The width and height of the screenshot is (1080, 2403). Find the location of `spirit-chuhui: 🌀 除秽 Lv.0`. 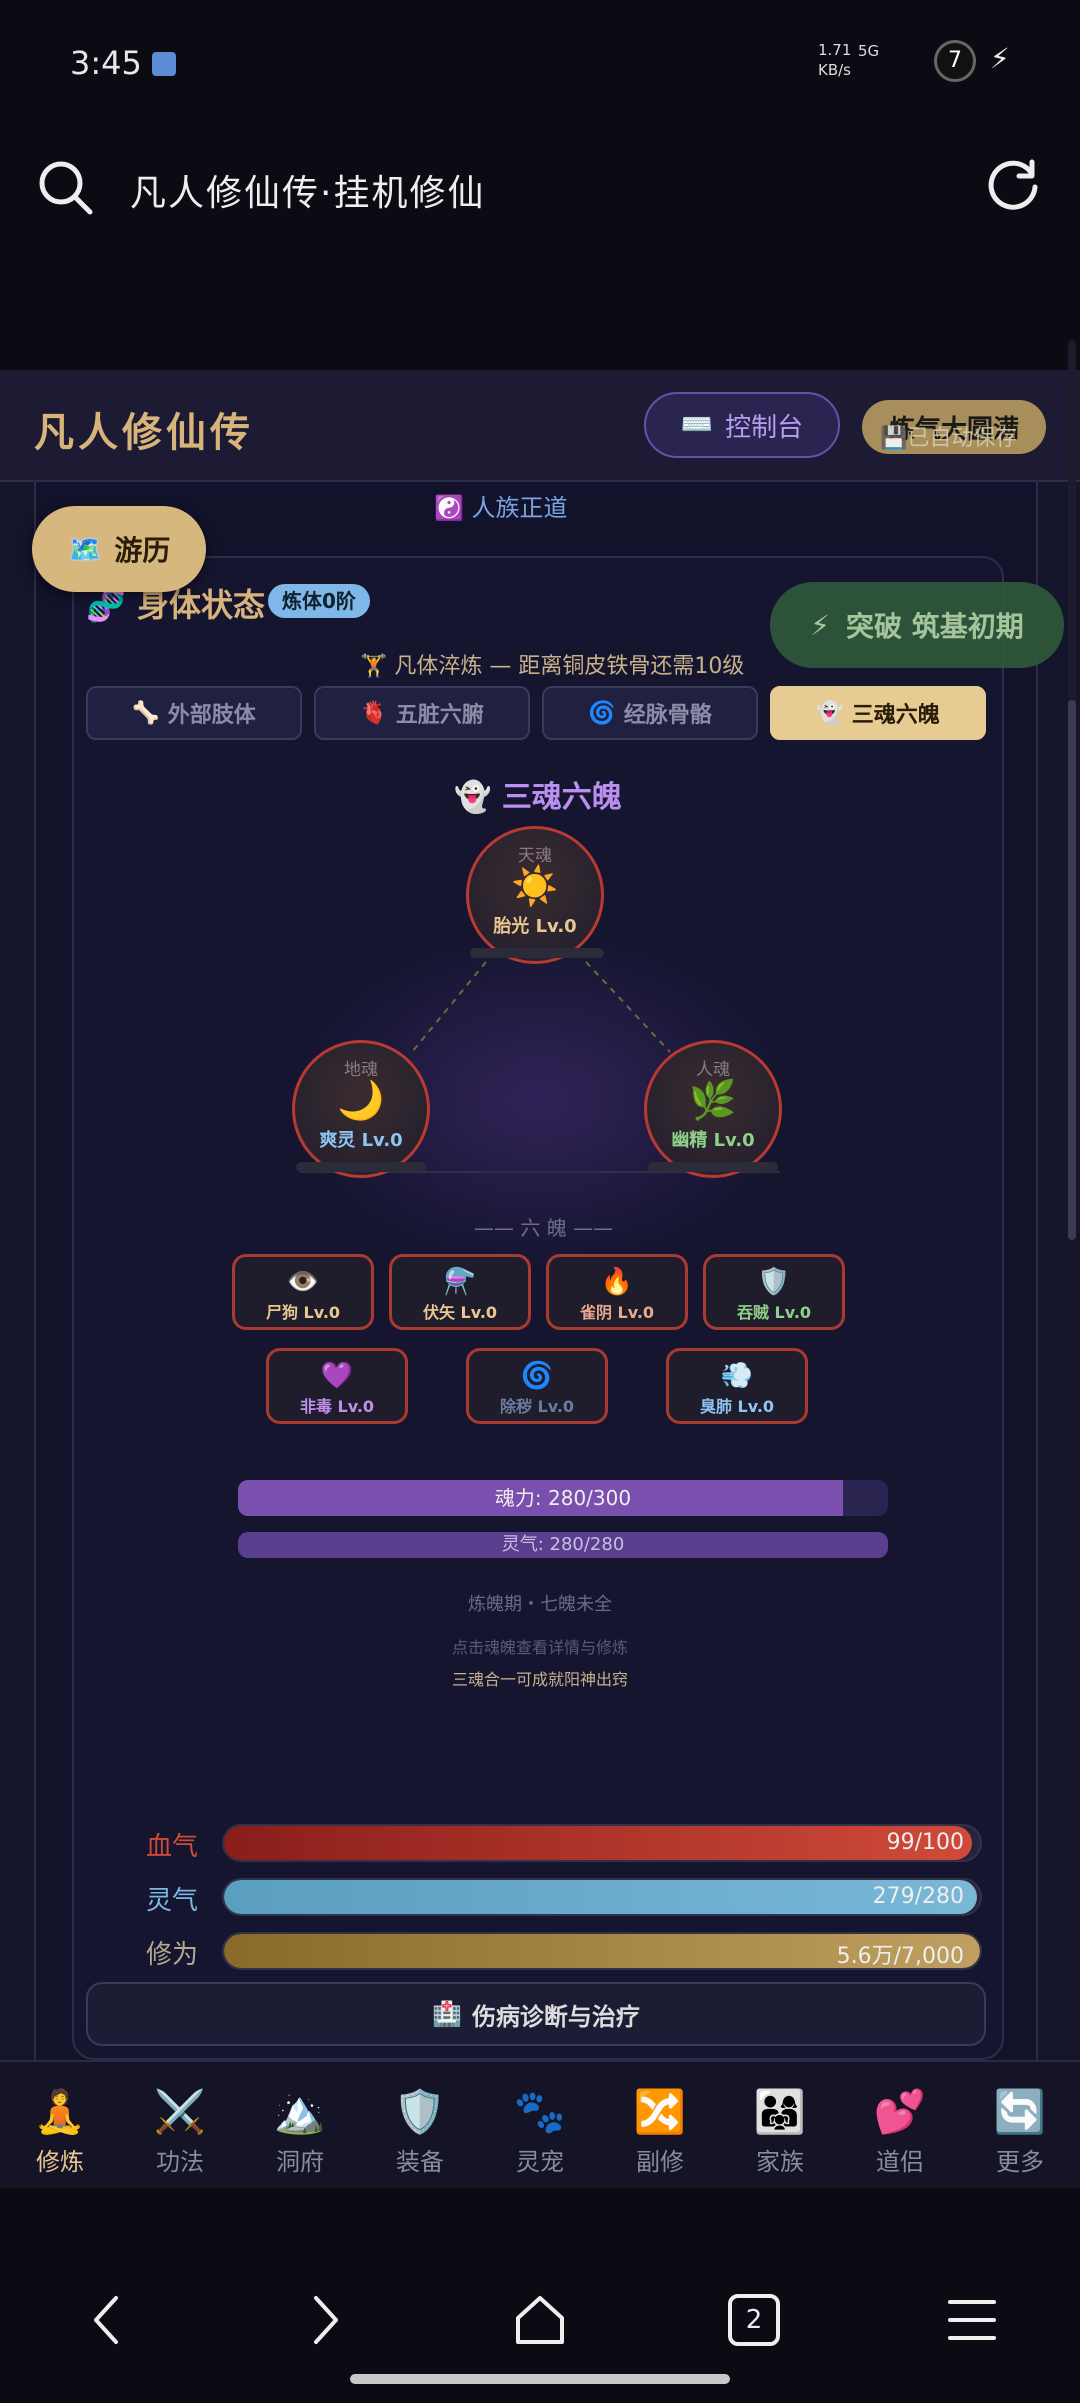

spirit-chuhui: 🌀 除秽 Lv.0 is located at coordinates (537, 1386).